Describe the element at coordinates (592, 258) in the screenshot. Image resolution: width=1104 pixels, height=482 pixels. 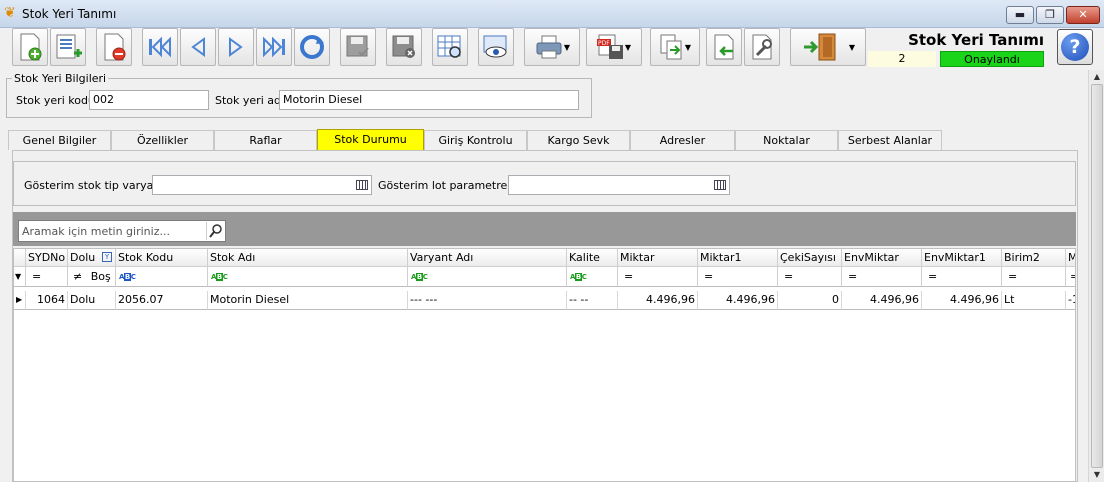
I see `column-header: Kalite` at that location.